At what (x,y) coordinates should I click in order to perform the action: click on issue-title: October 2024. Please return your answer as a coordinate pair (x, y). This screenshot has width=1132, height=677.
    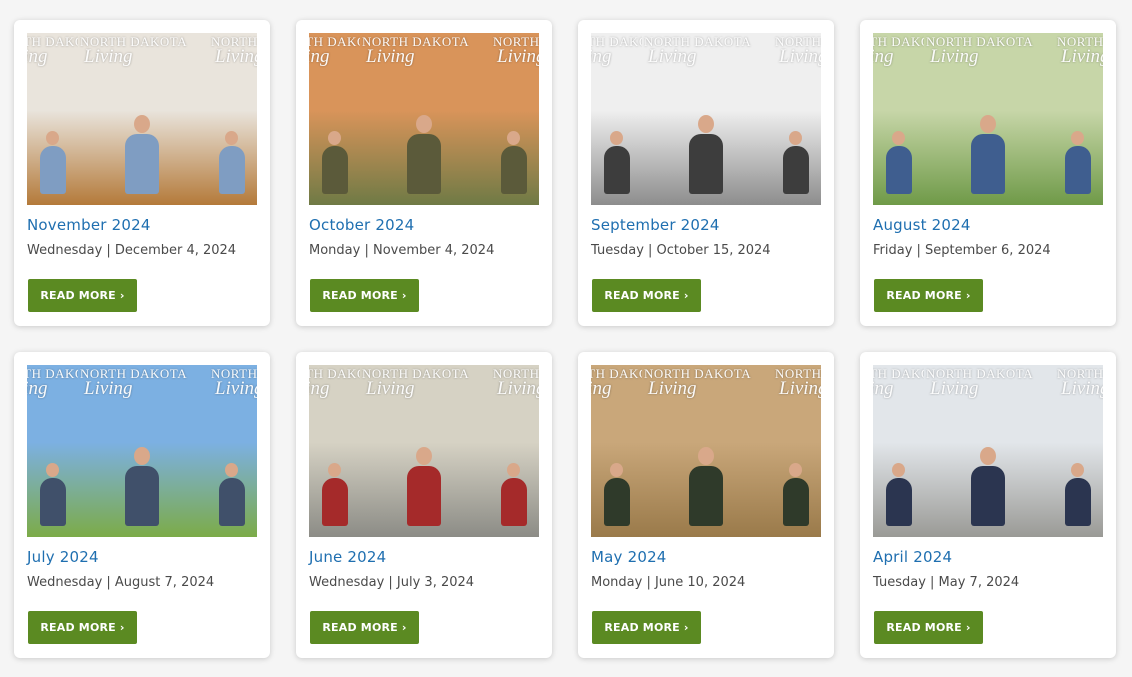
    Looking at the image, I should click on (424, 225).